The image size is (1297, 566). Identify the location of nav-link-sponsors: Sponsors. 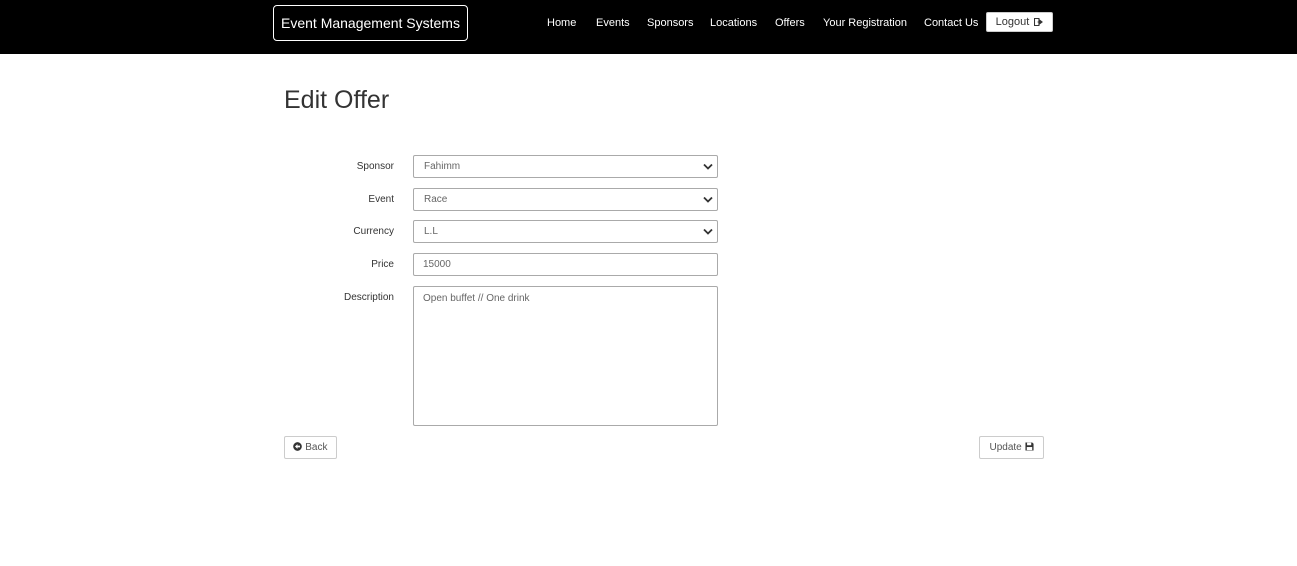
(670, 23).